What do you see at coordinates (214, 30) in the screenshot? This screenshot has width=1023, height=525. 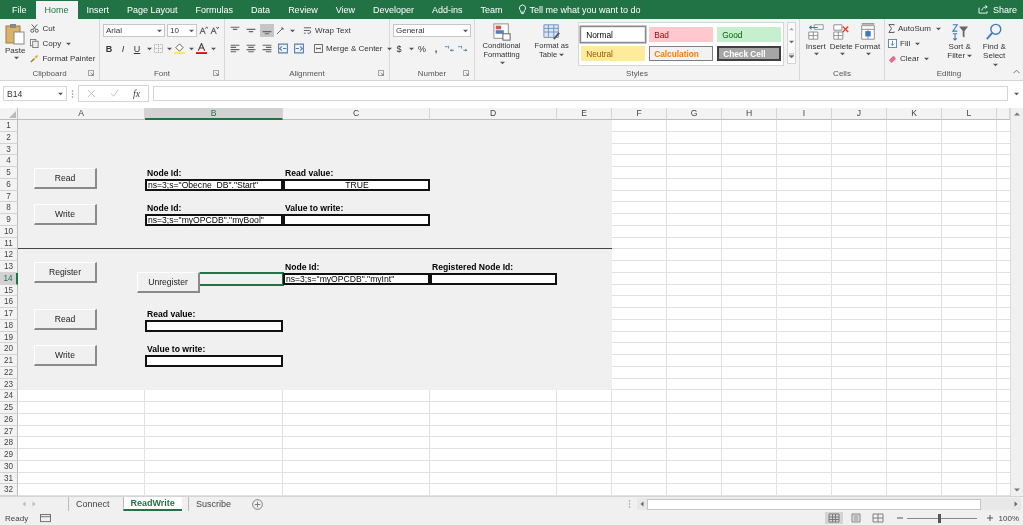 I see `decrease-font-size-icon` at bounding box center [214, 30].